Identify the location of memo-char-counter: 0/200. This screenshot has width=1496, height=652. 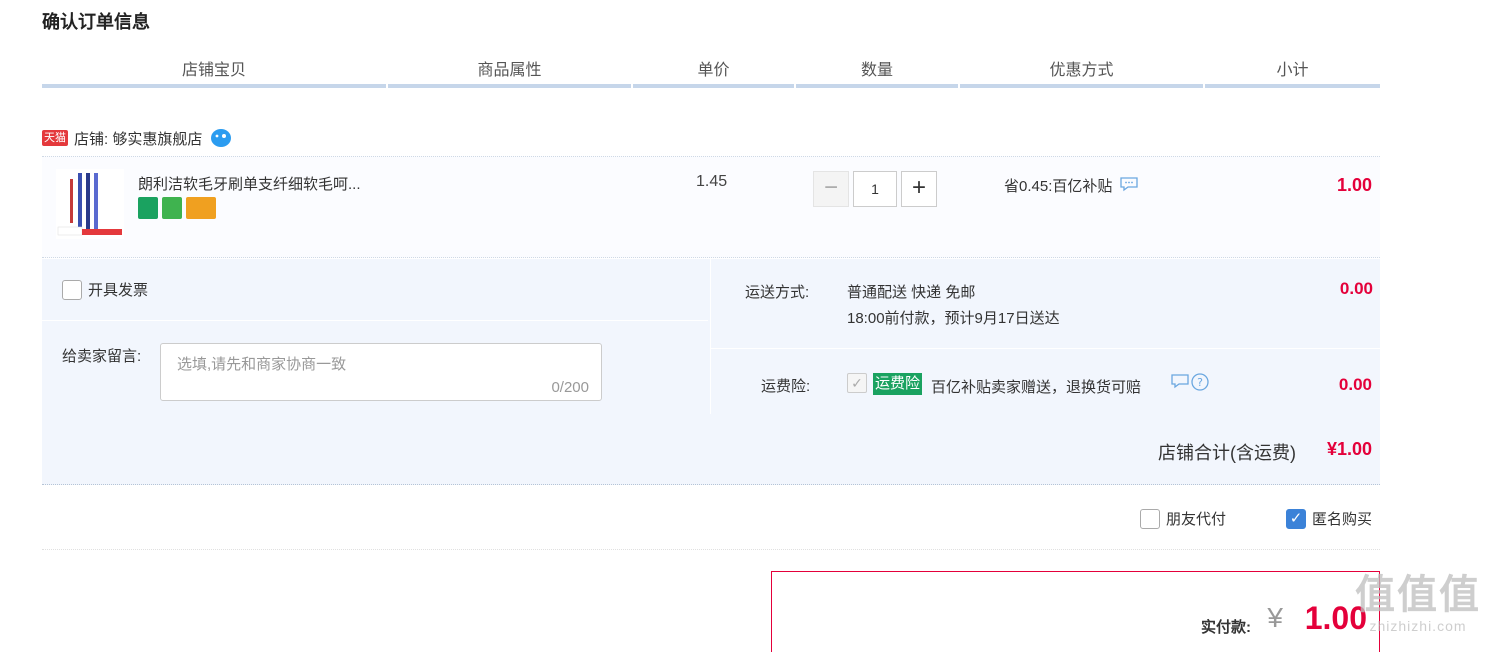
(570, 387).